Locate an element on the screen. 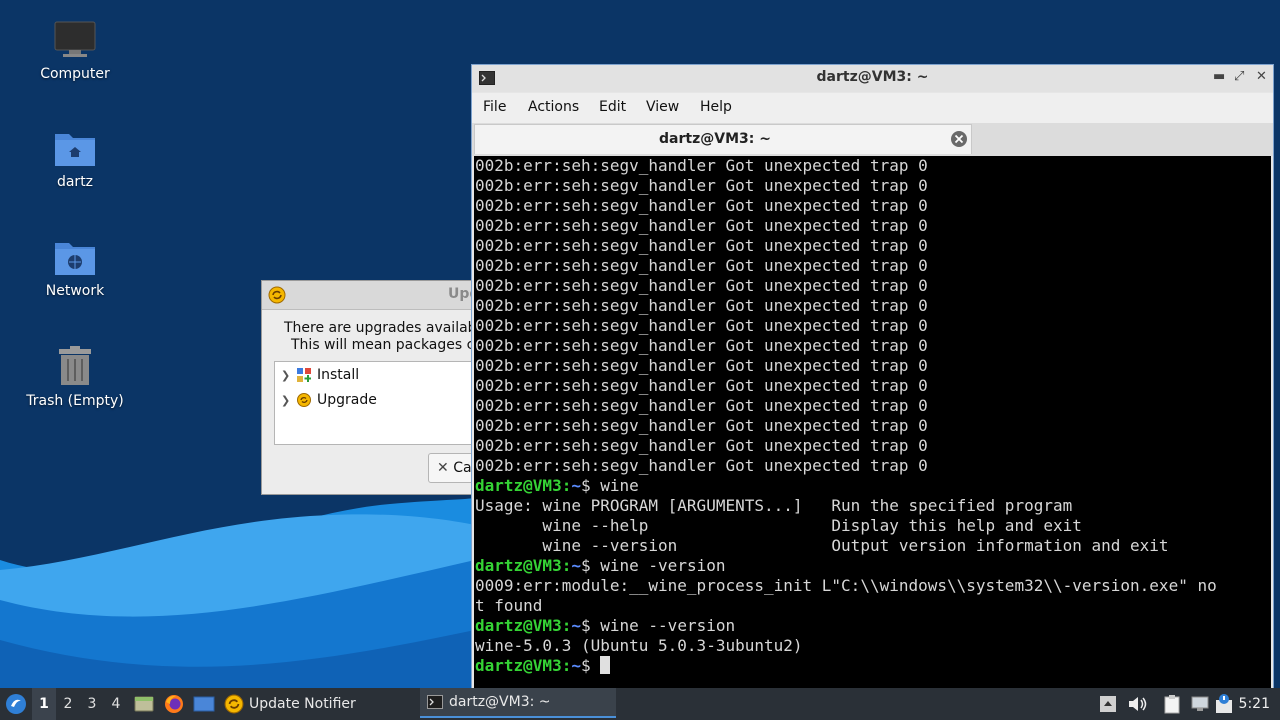 This screenshot has width=1280, height=720. clipboard-button is located at coordinates (1172, 704).